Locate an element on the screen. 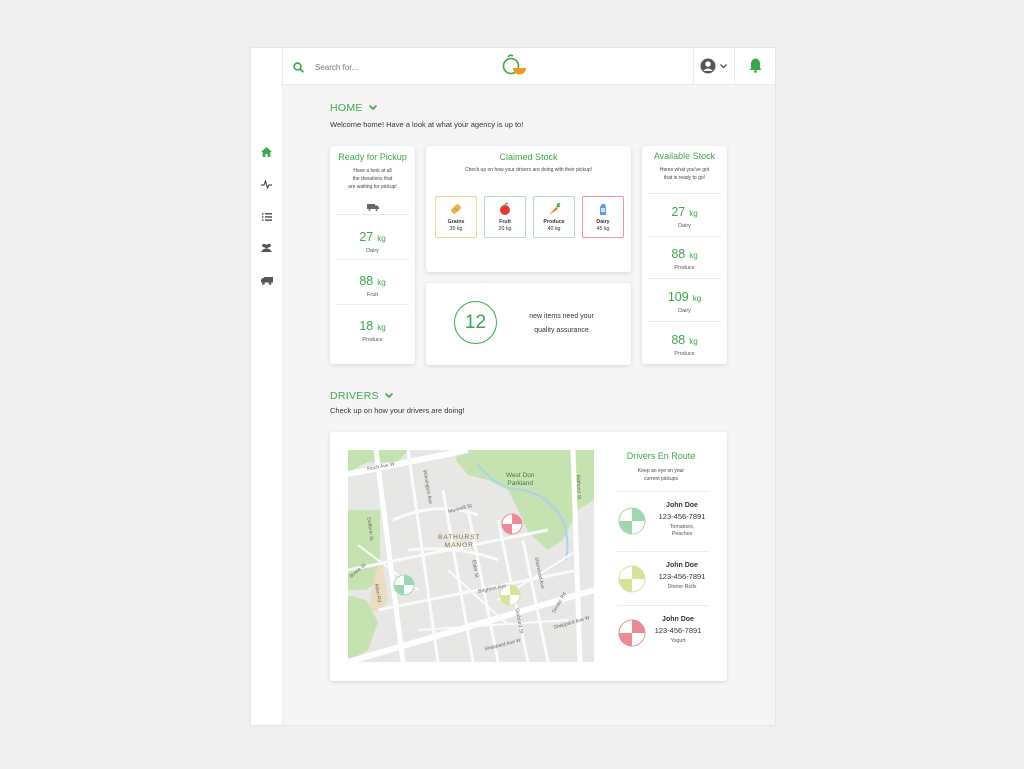 The width and height of the screenshot is (1024, 769). stat-value: 109 is located at coordinates (678, 297).